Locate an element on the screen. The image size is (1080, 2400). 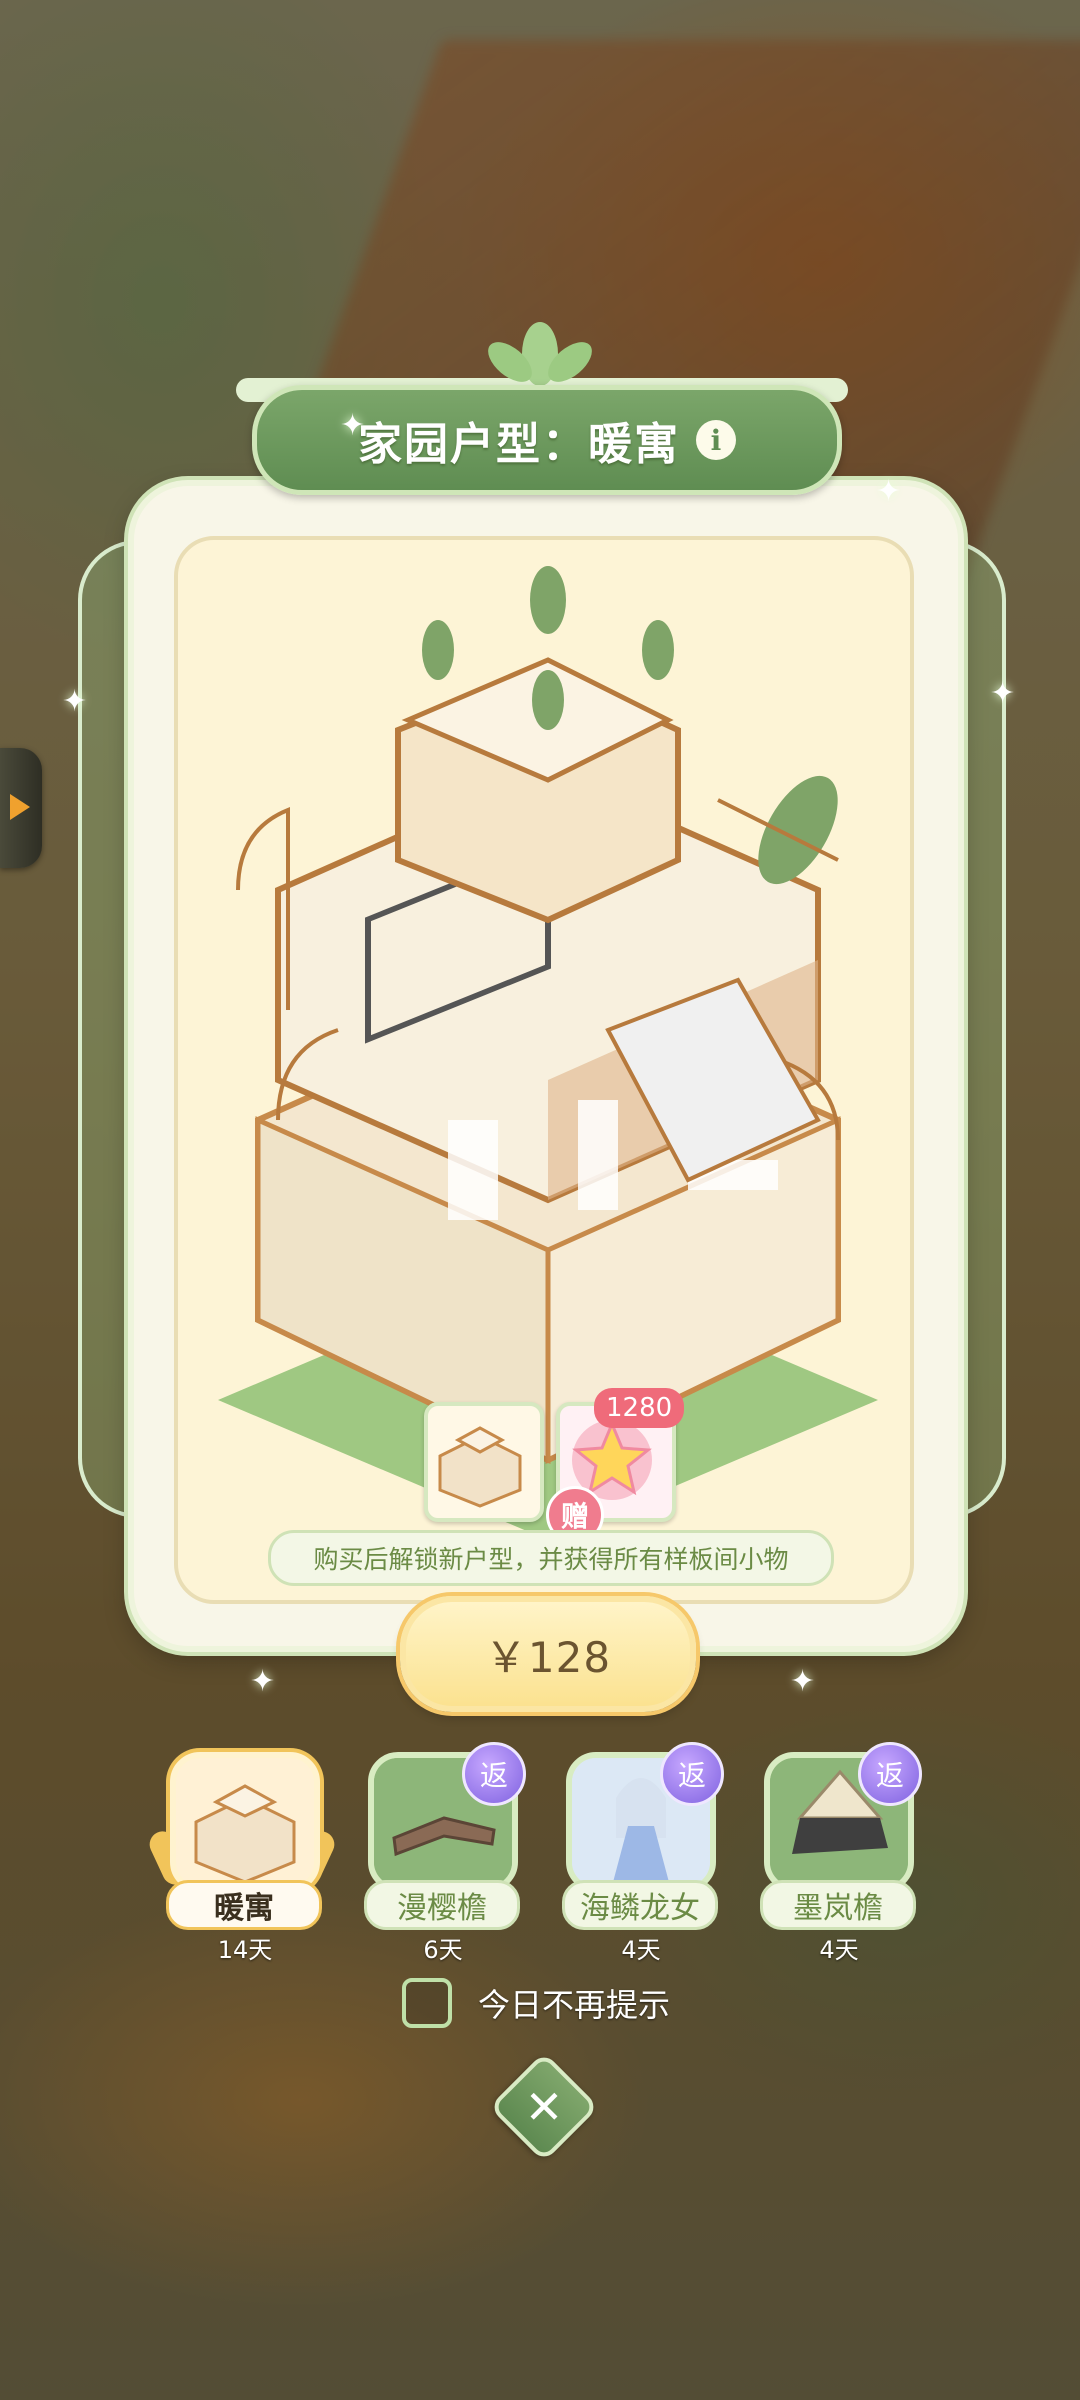
bonus-count-badge: 1280 is located at coordinates (639, 1408).